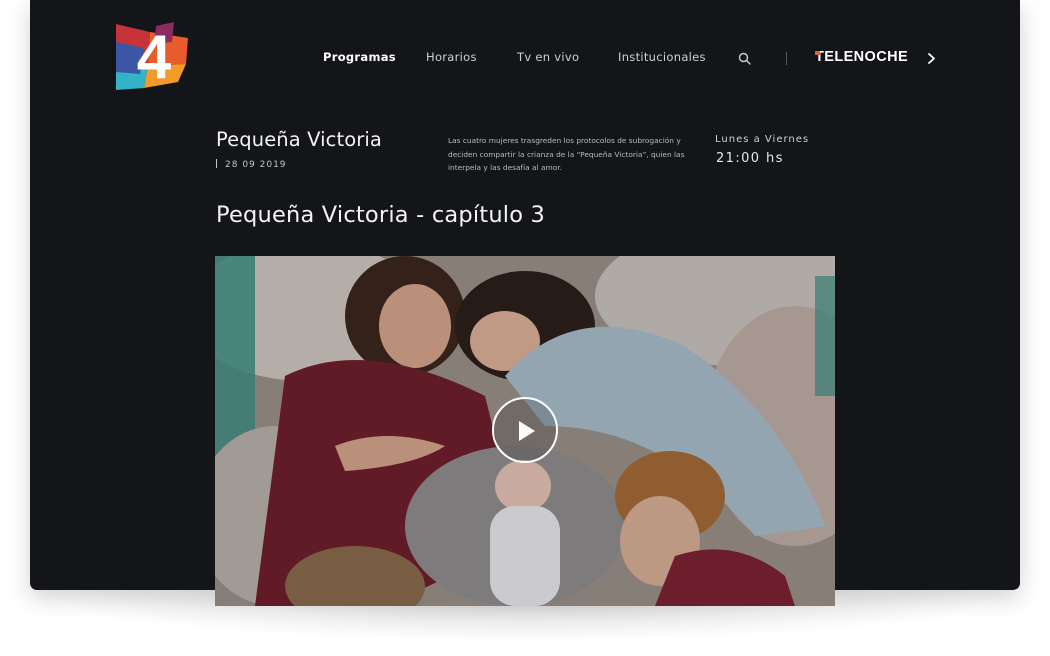 This screenshot has height=656, width=1050. Describe the element at coordinates (931, 58) in the screenshot. I see `chevron-right-icon` at that location.